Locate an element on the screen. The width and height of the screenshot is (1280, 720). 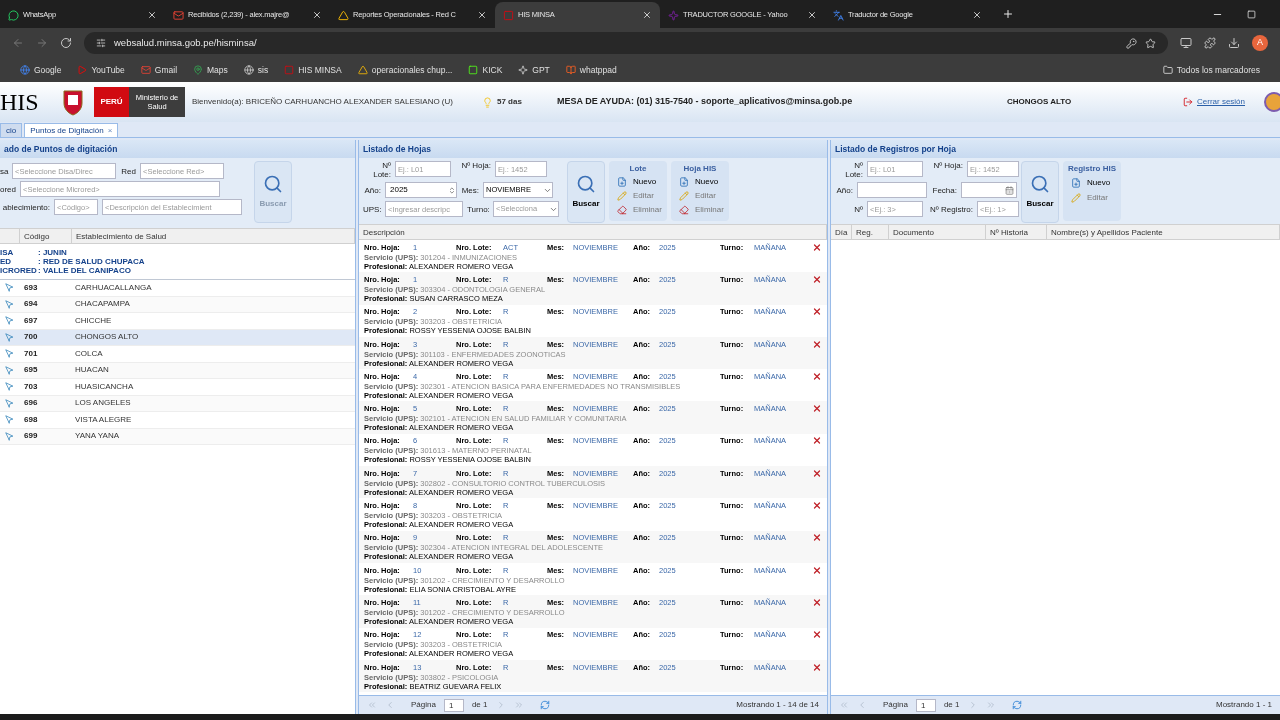
play-icon is located at coordinates (82, 70).